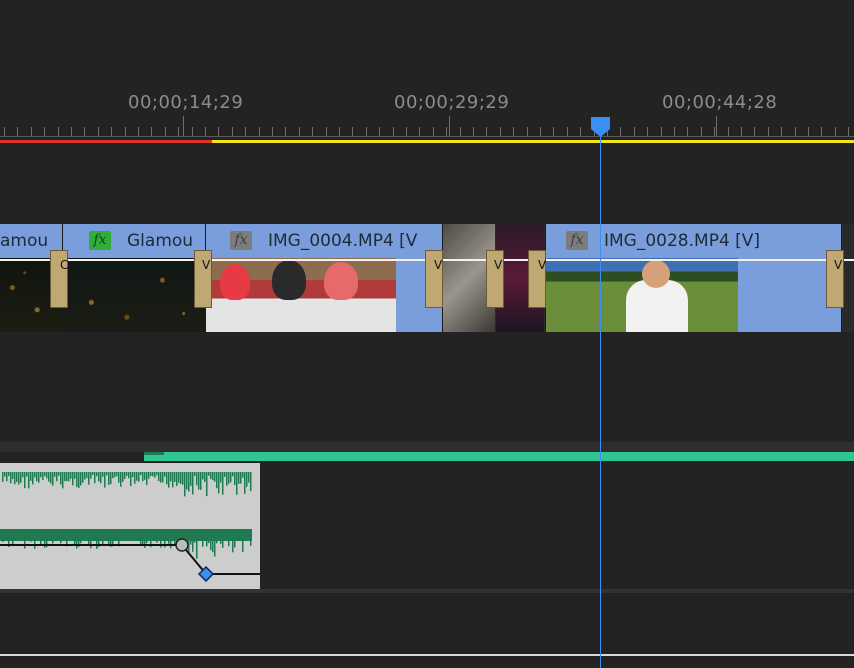 The image size is (854, 668). I want to click on time-ruler, so click(427, 125).